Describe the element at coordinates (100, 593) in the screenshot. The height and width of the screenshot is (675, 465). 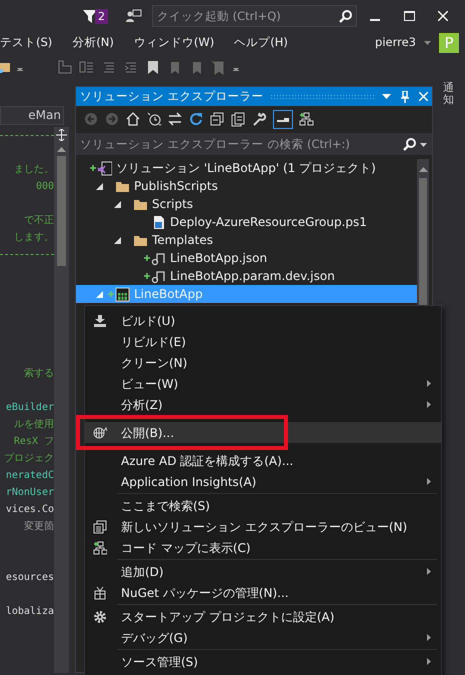
I see `gift-icon` at that location.